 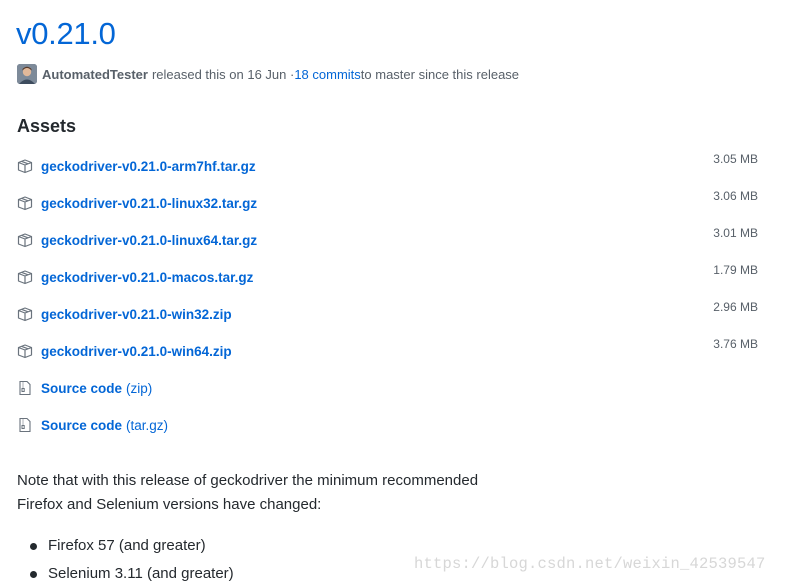 I want to click on source-code-zip-link: Source code (zip), so click(x=96, y=388).